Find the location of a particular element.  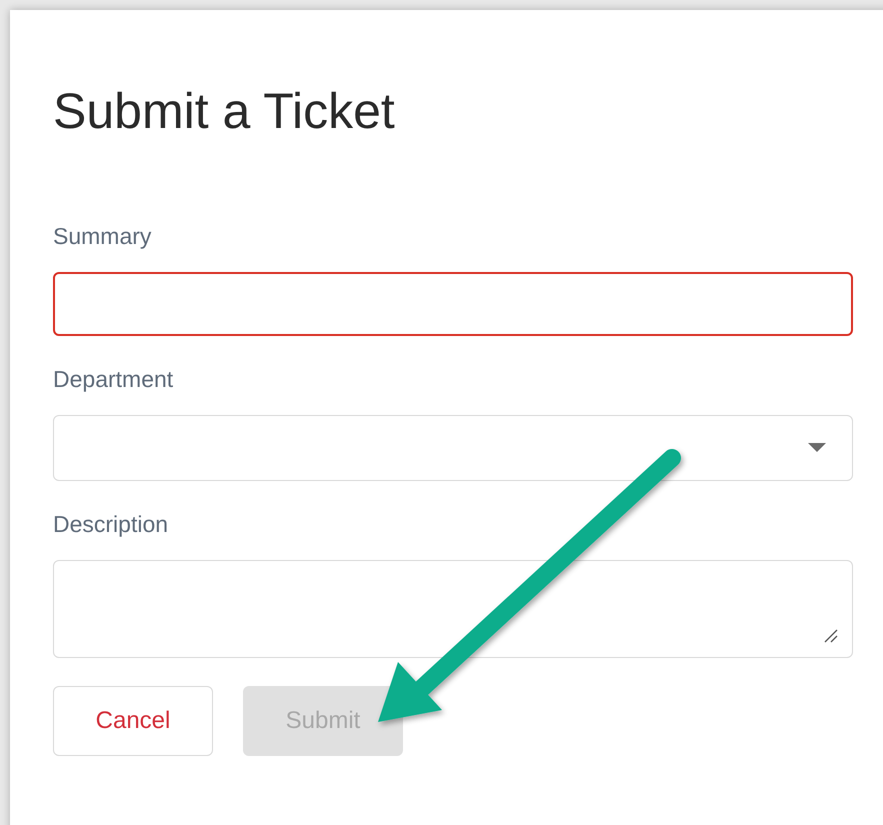

text-field is located at coordinates (453, 304).